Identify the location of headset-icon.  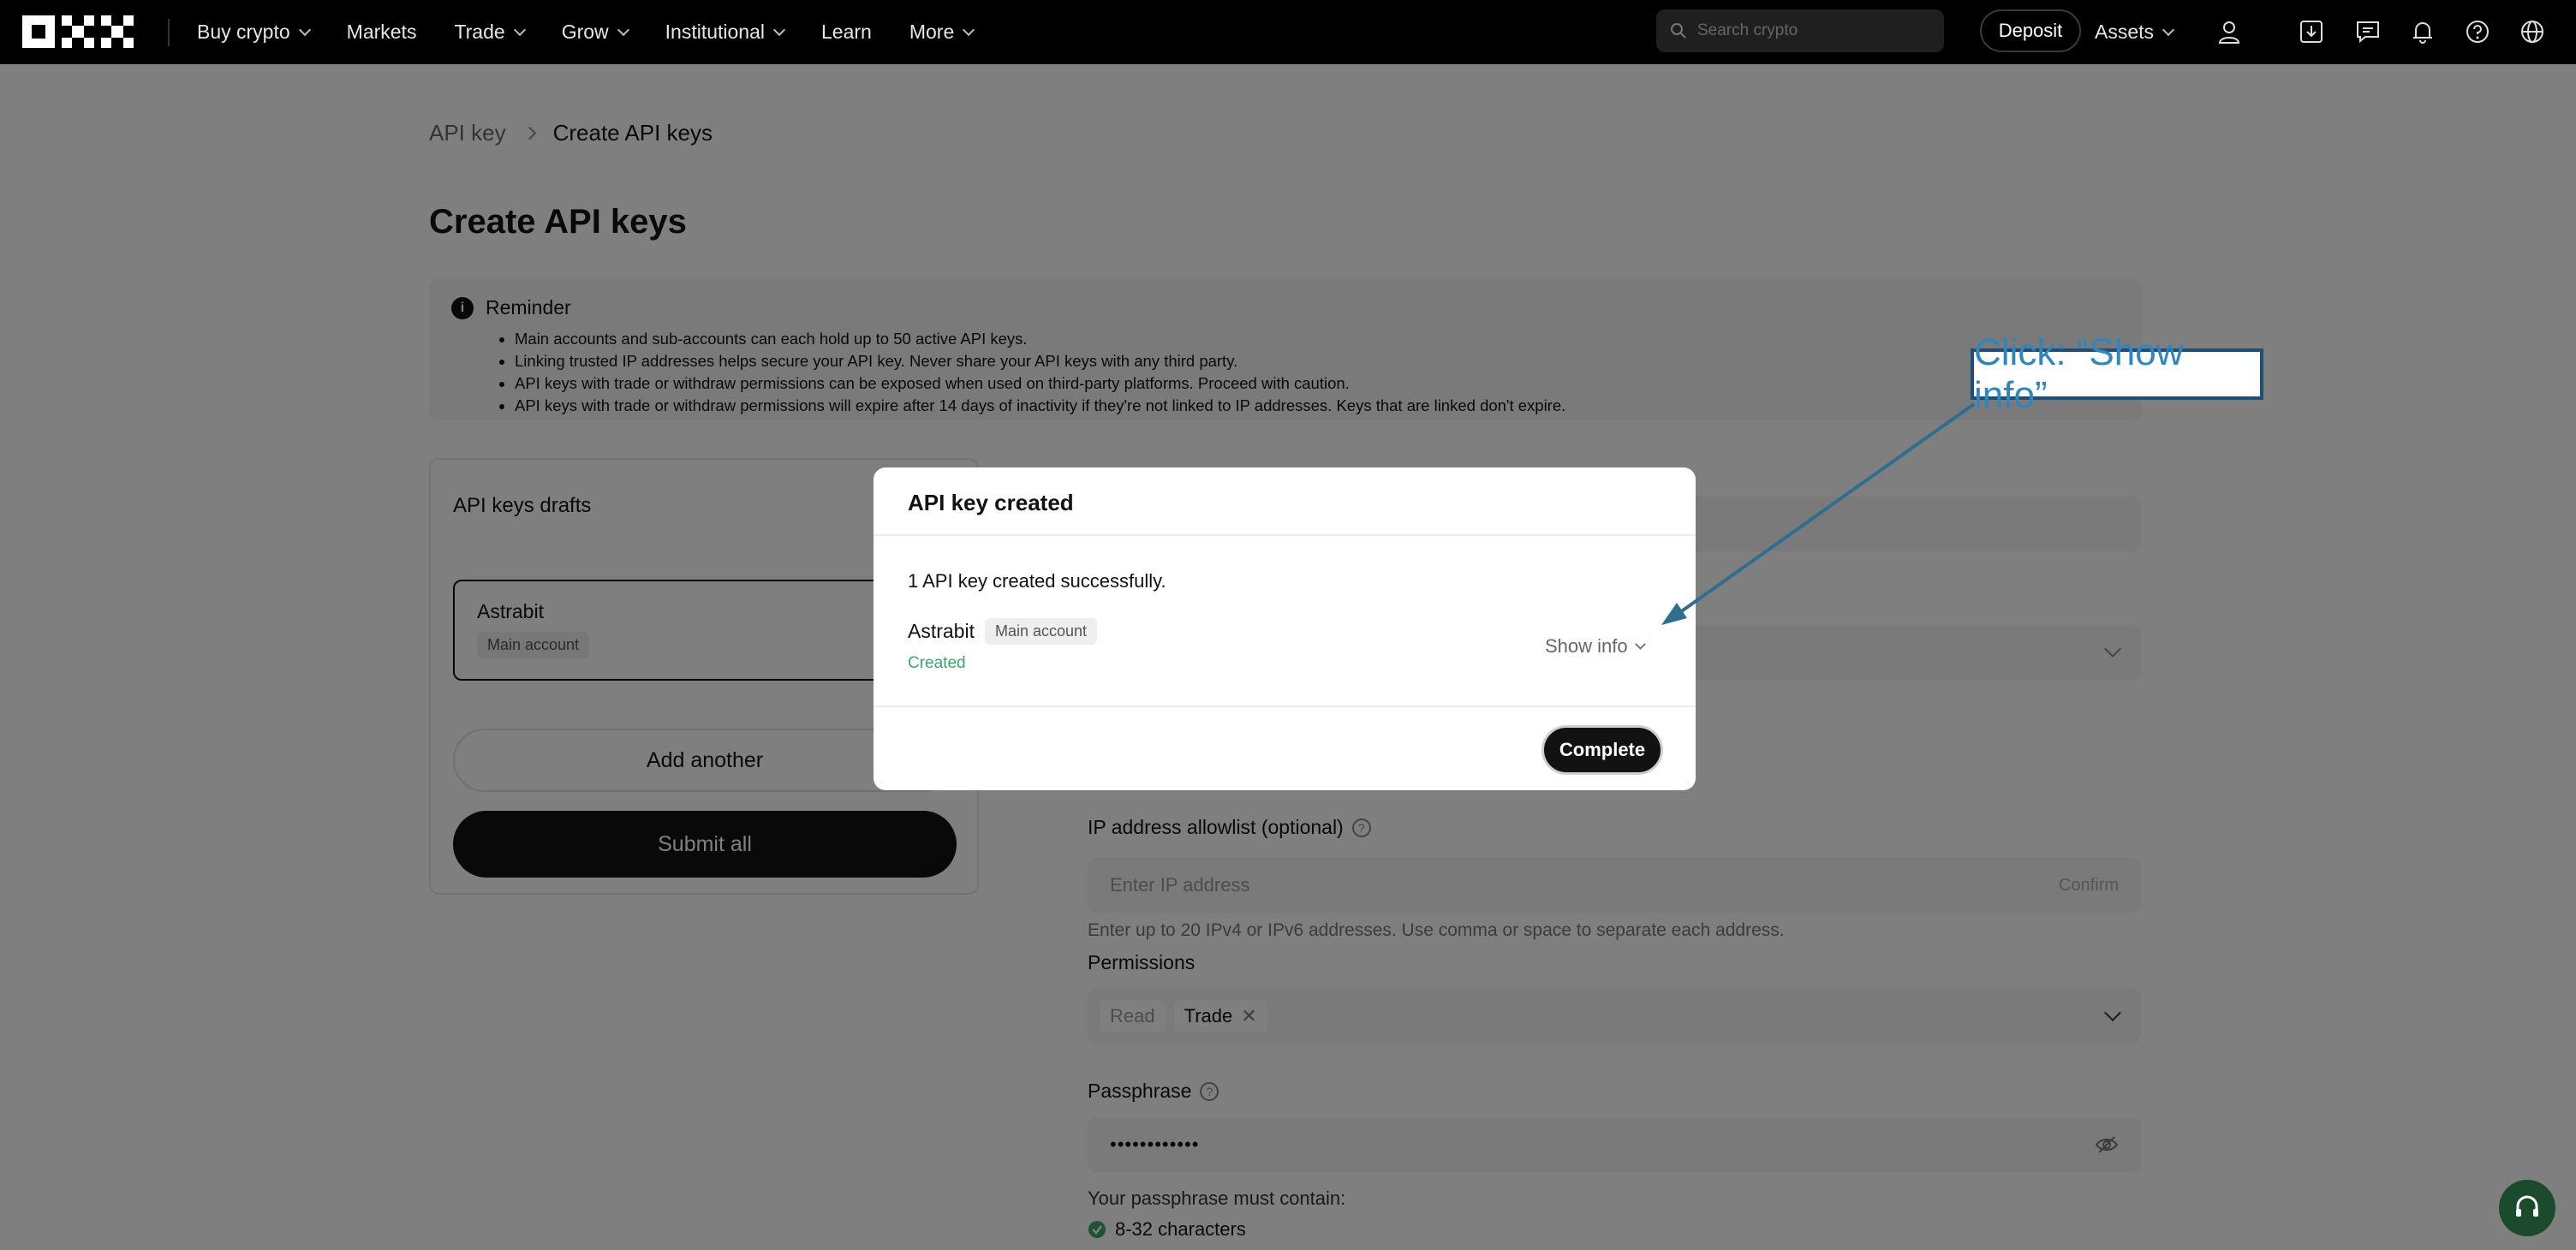
(2527, 1206).